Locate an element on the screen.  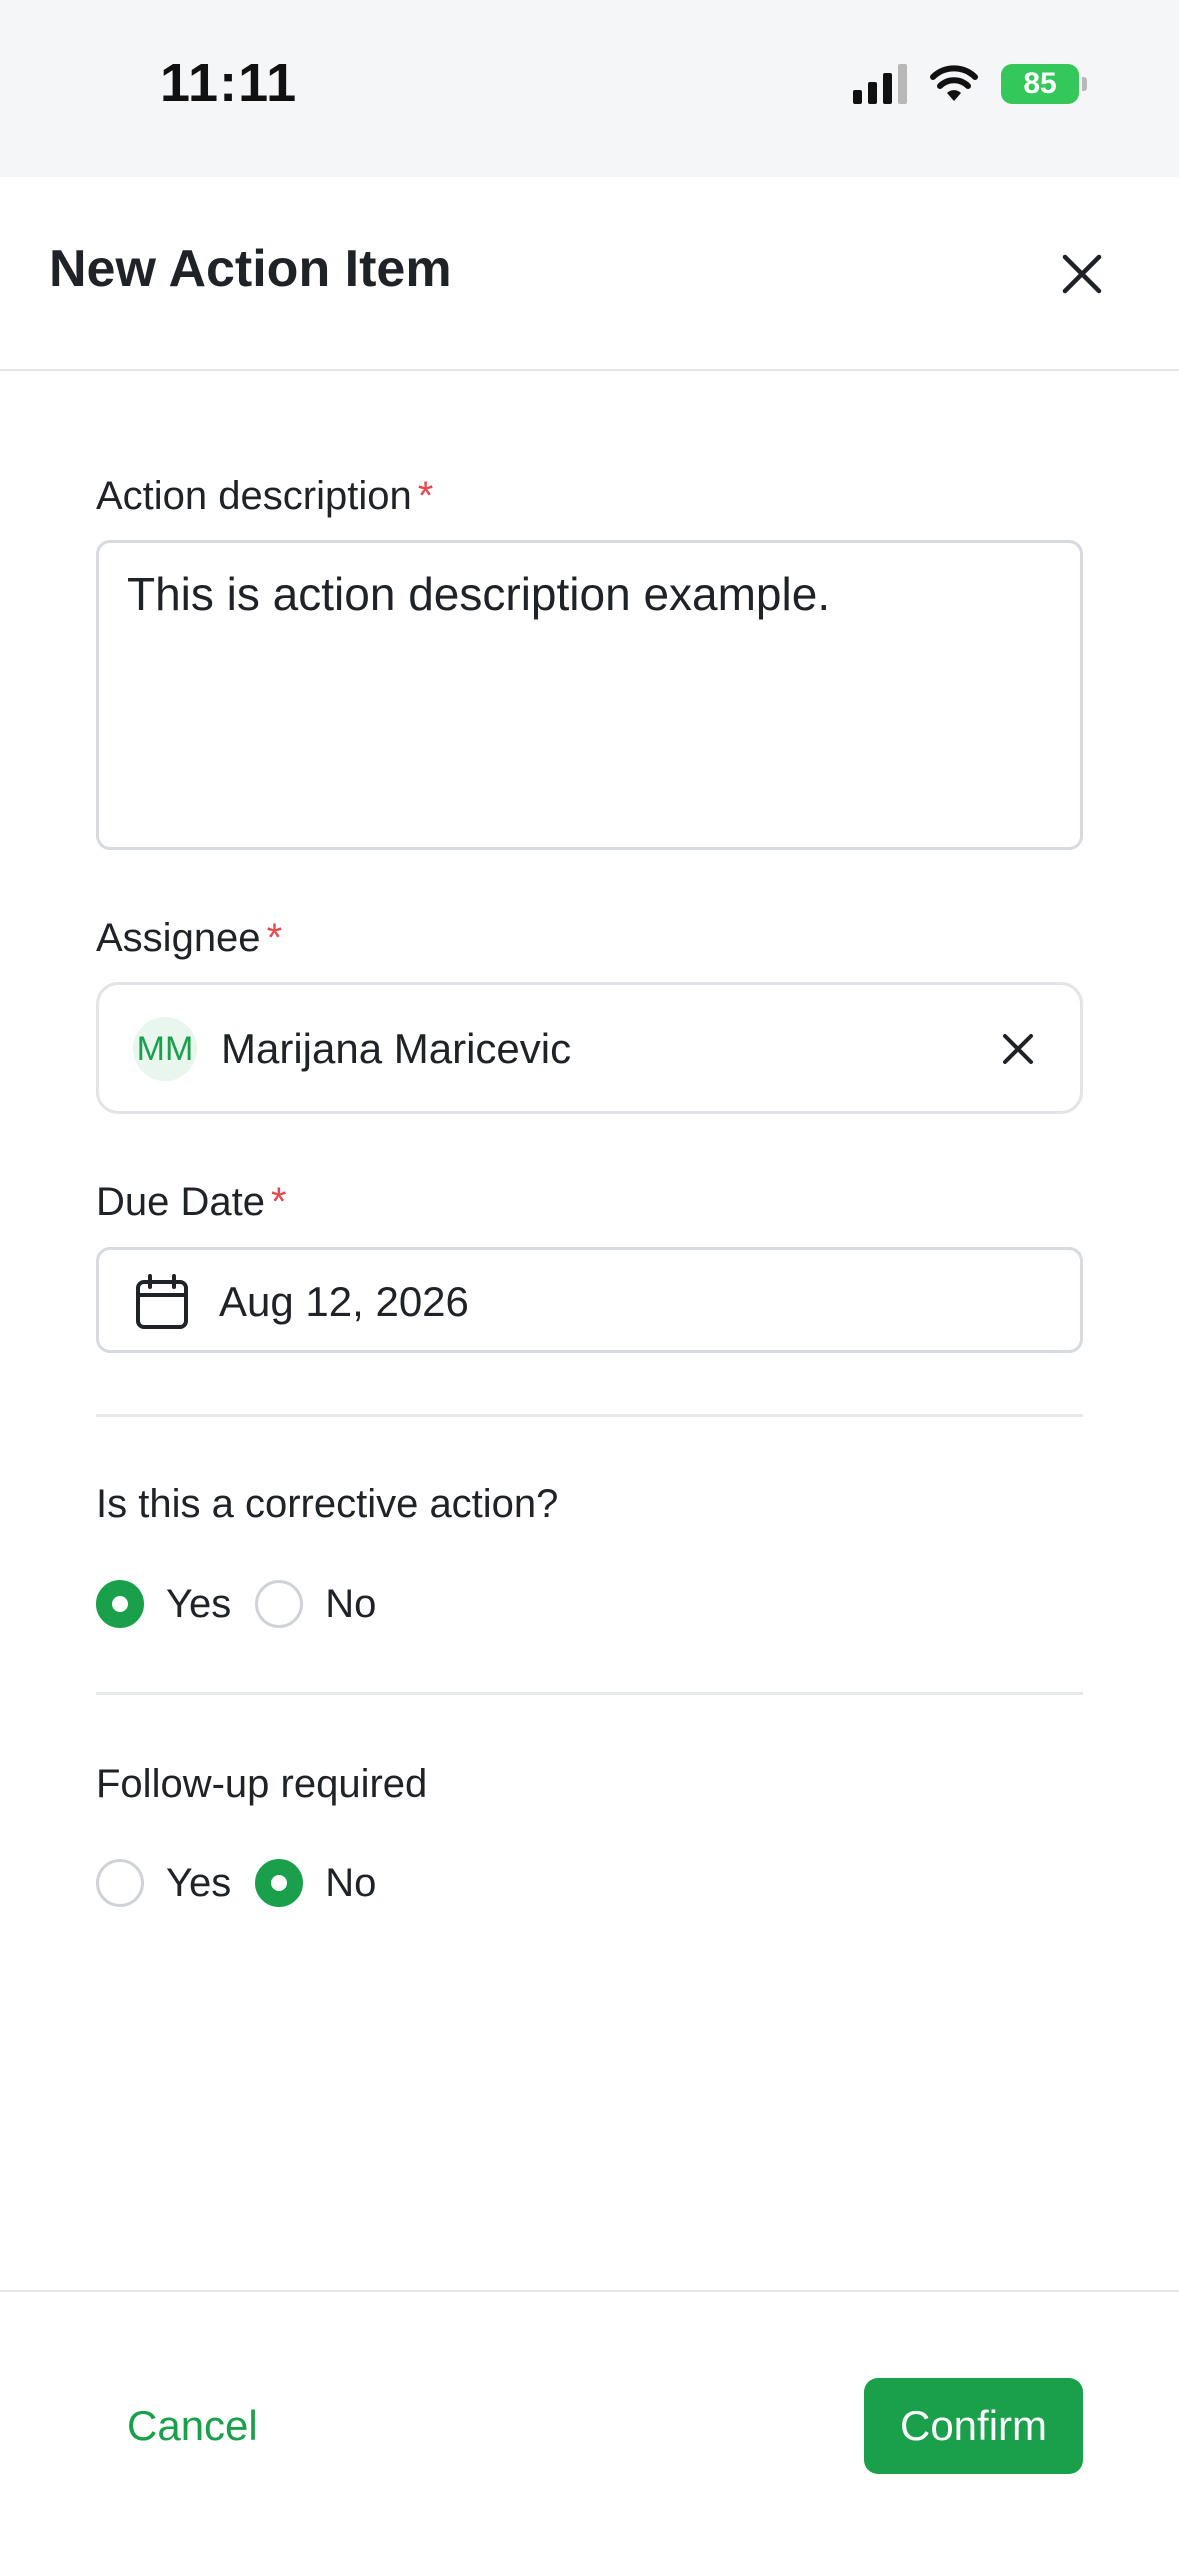
follow-up-yes-radio is located at coordinates (120, 1883).